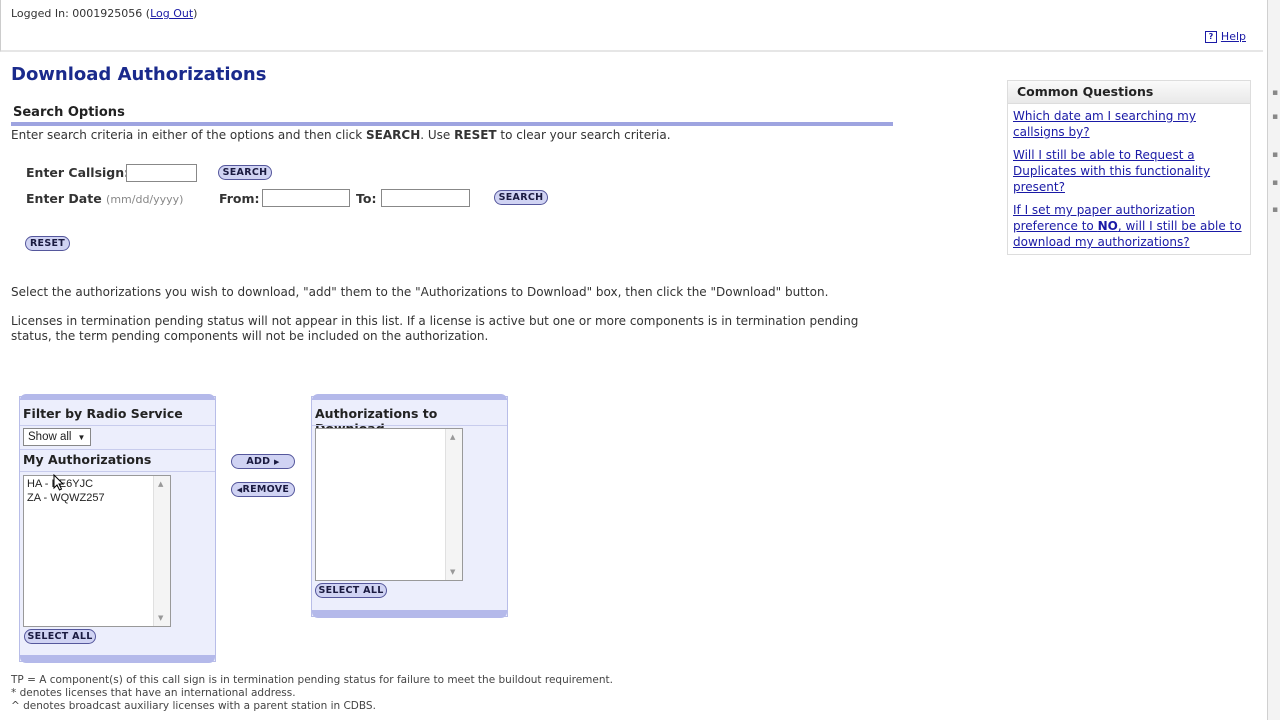  What do you see at coordinates (239, 198) in the screenshot?
I see `from-label: From:` at bounding box center [239, 198].